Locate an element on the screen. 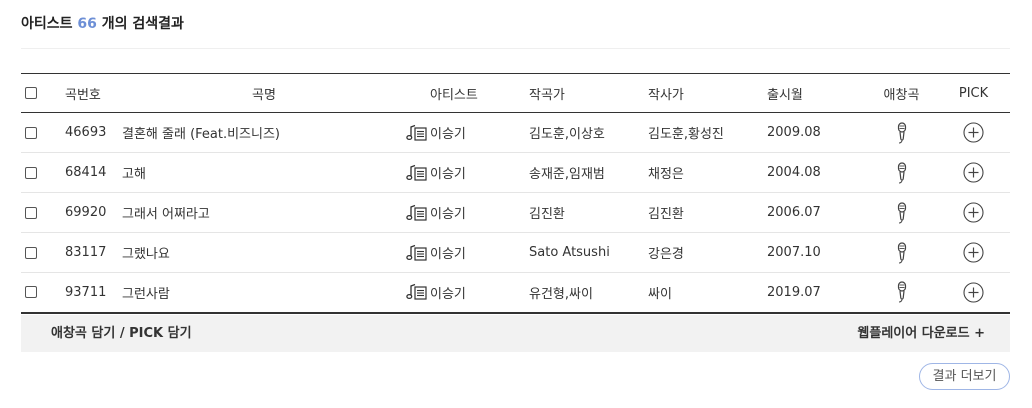 Image resolution: width=1032 pixels, height=408 pixels. song-title-cell: 그런사람 is located at coordinates (276, 293).